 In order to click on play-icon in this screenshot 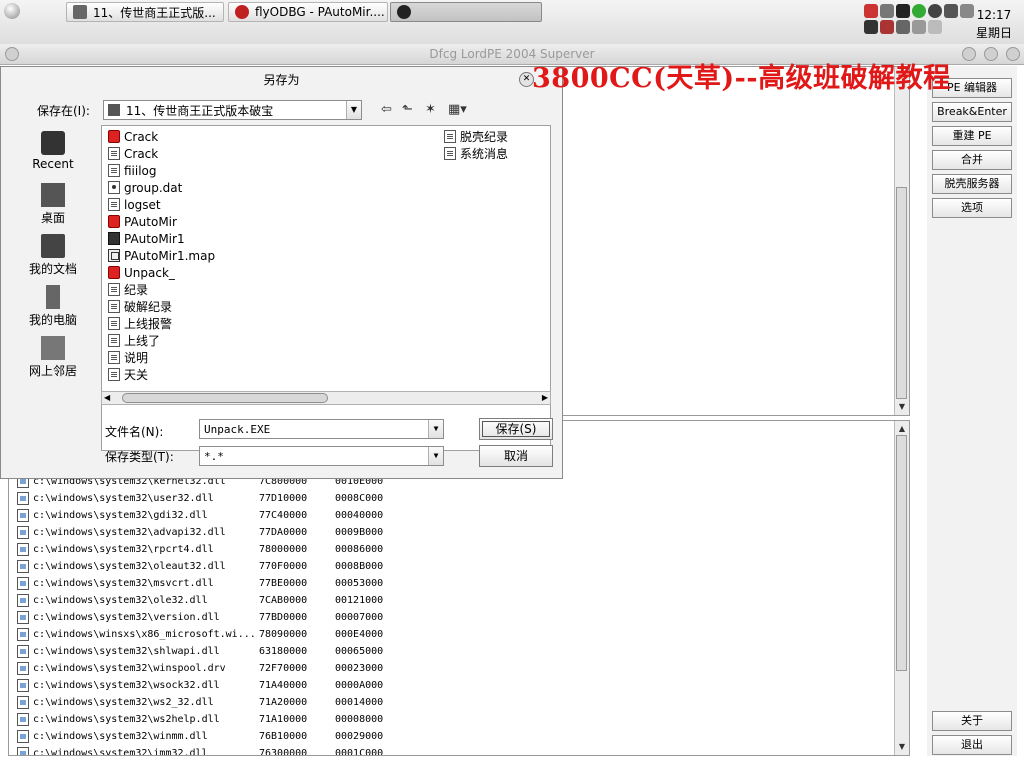, I will do `click(903, 11)`.